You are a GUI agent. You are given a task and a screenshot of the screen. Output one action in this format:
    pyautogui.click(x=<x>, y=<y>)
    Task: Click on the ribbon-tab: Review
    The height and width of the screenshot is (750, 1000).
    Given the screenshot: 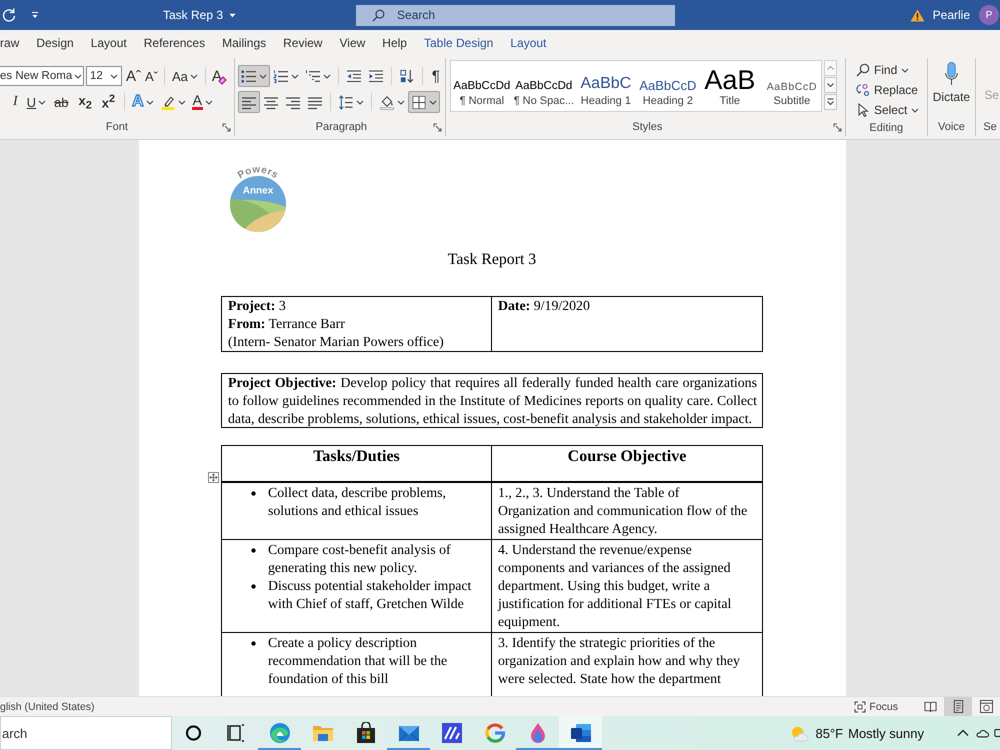 What is the action you would take?
    pyautogui.click(x=302, y=43)
    